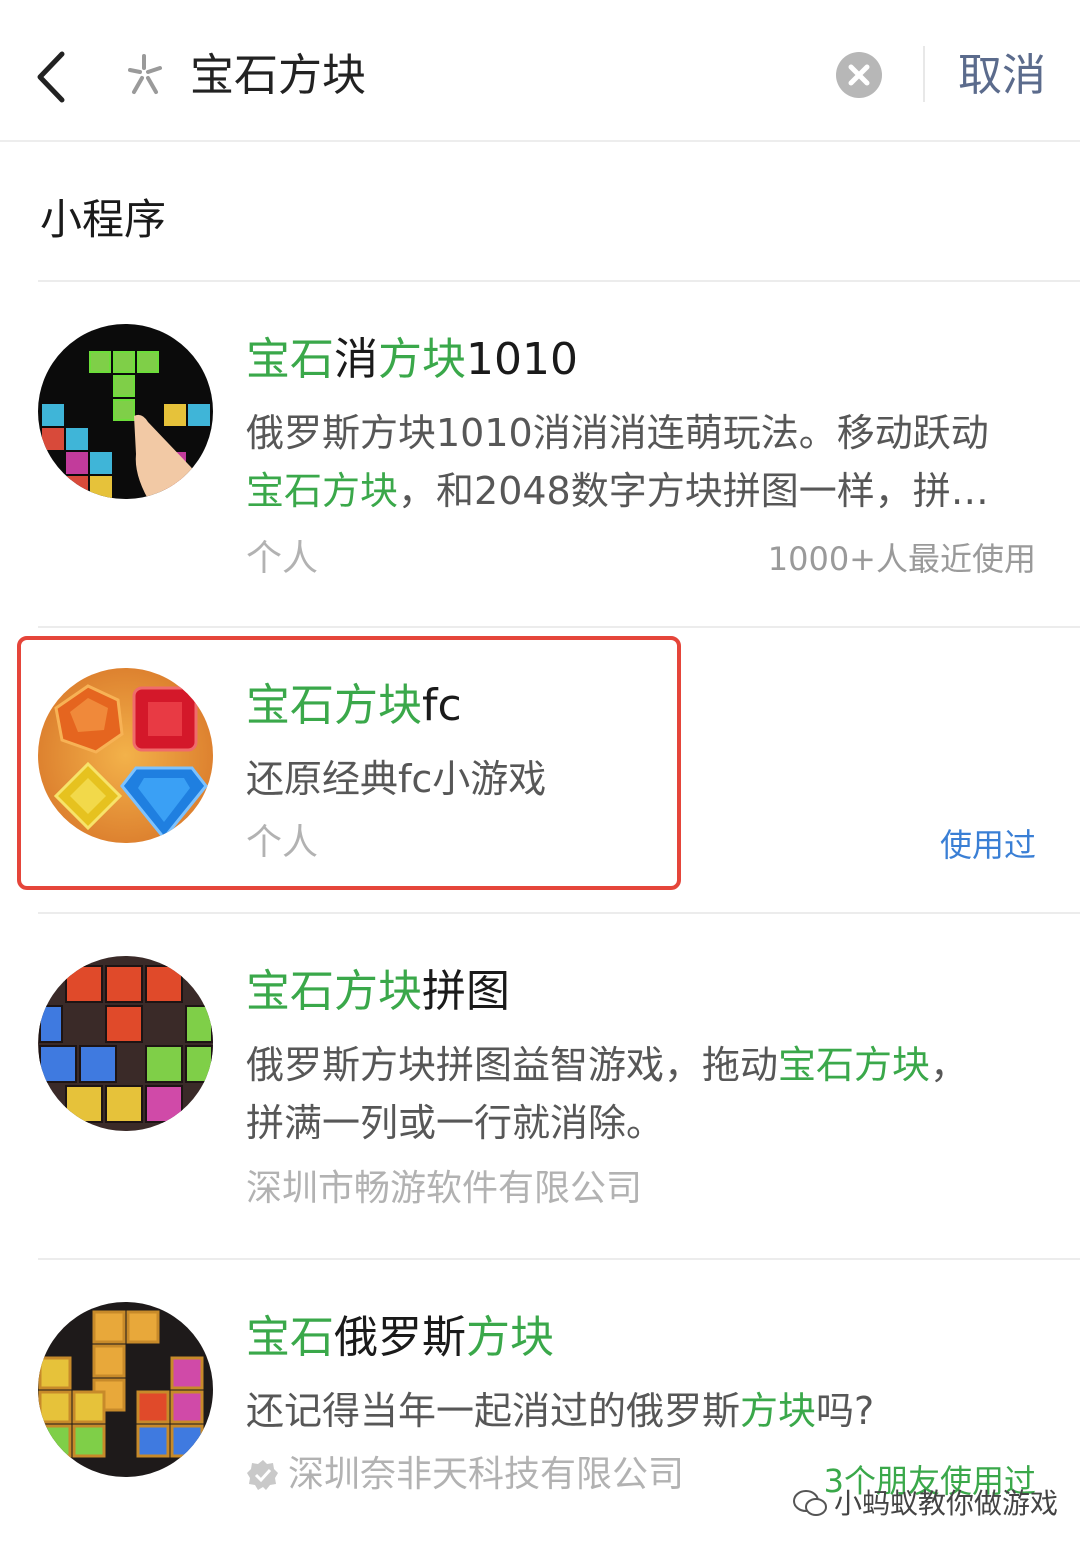 This screenshot has width=1080, height=1550. What do you see at coordinates (810, 1504) in the screenshot?
I see `wechat-icon` at bounding box center [810, 1504].